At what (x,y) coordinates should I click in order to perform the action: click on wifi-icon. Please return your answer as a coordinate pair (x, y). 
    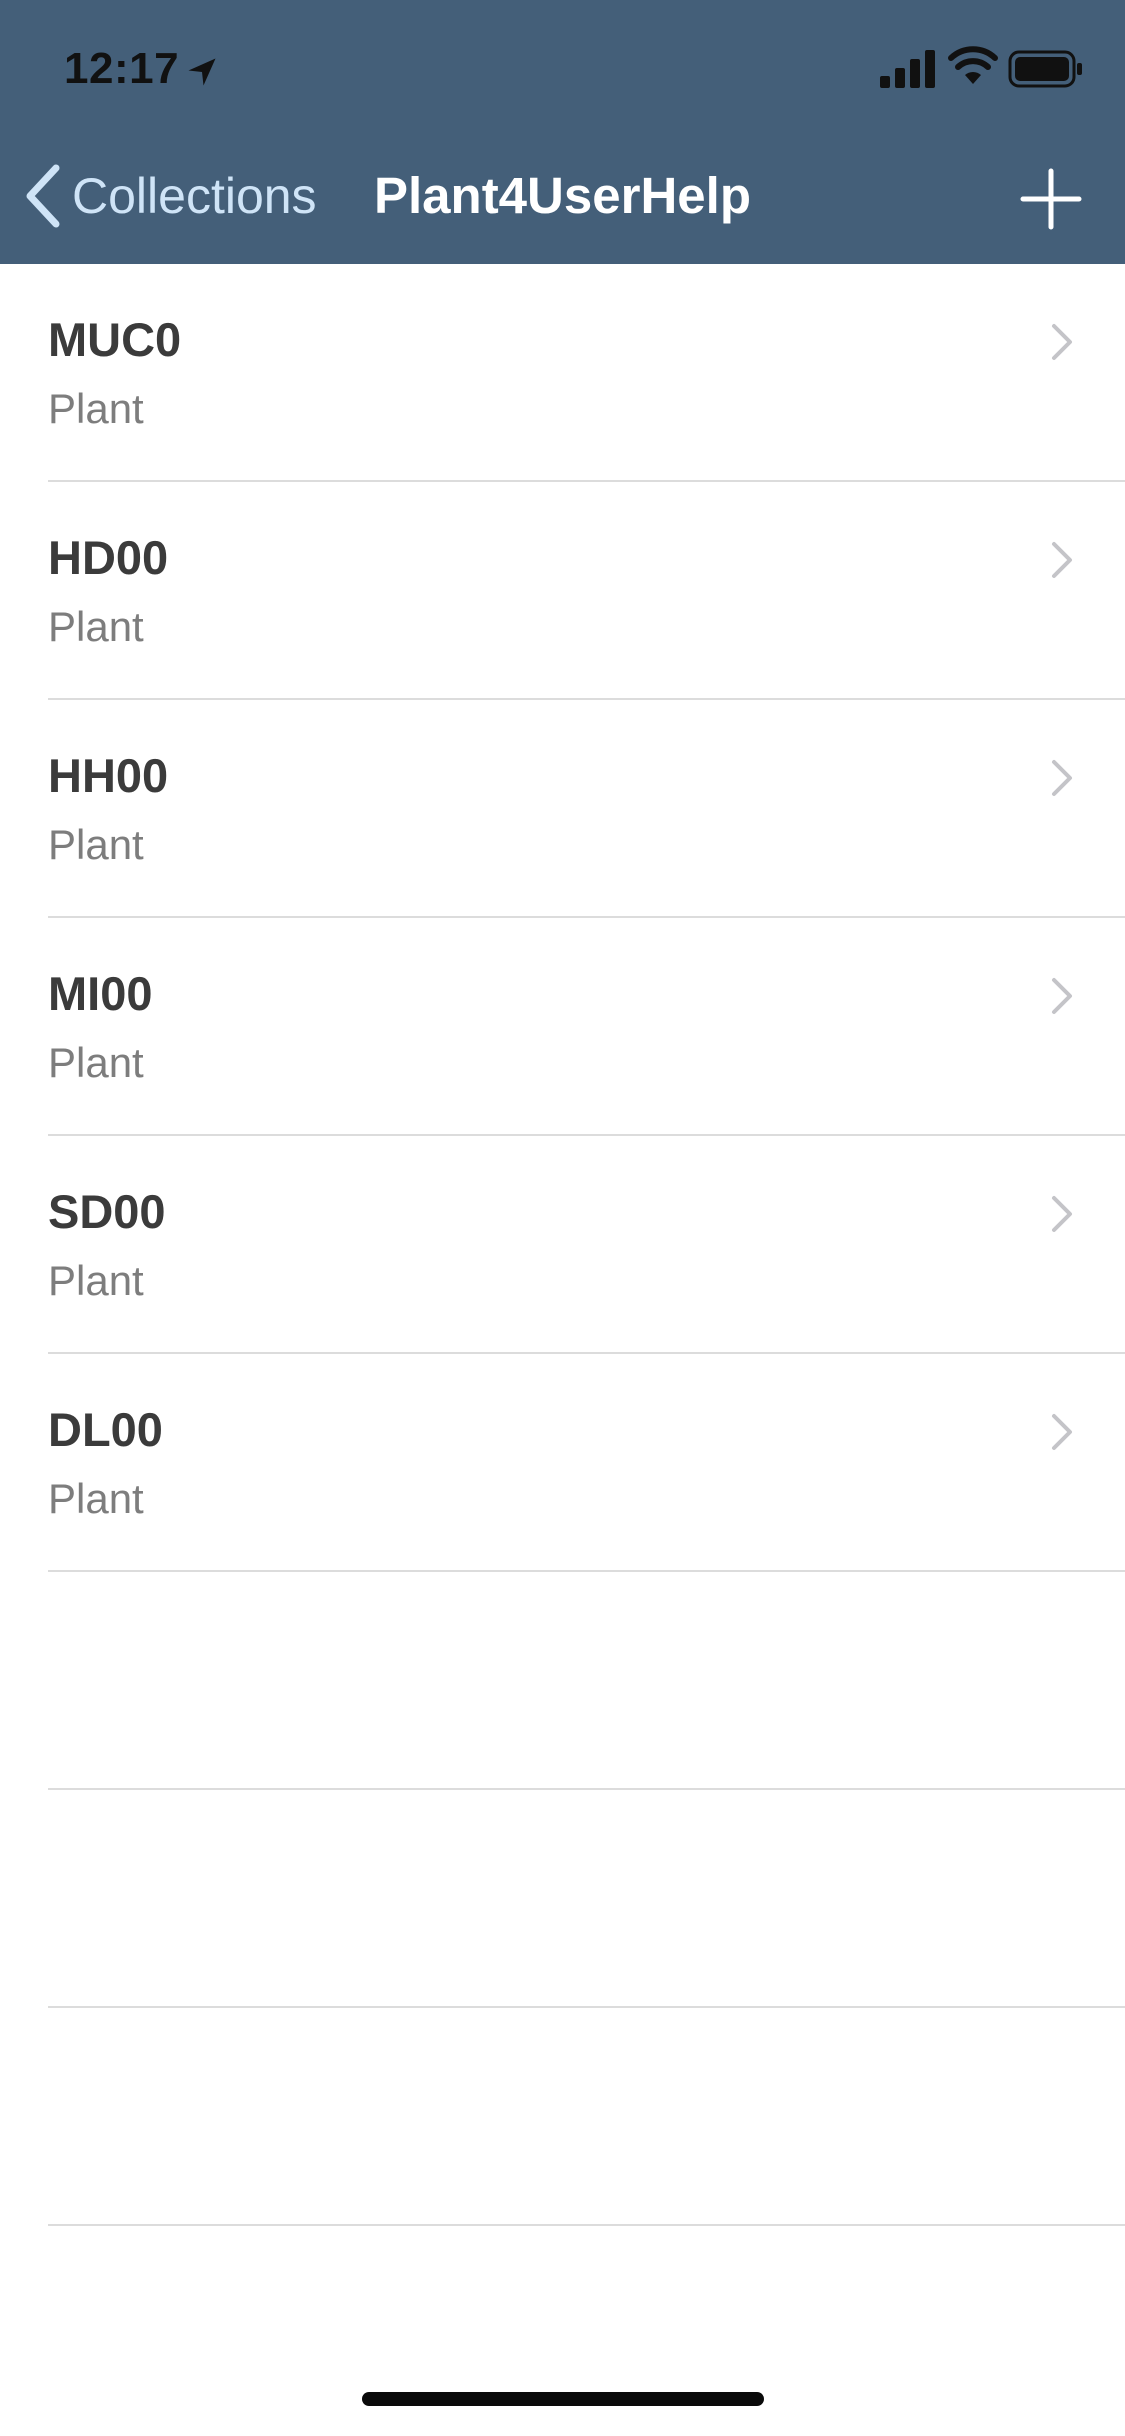
    Looking at the image, I should click on (973, 65).